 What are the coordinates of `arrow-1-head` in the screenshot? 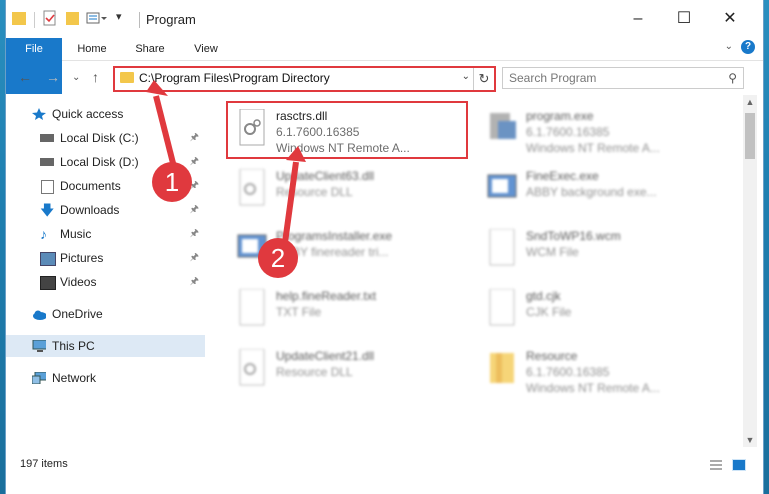 It's located at (157, 88).